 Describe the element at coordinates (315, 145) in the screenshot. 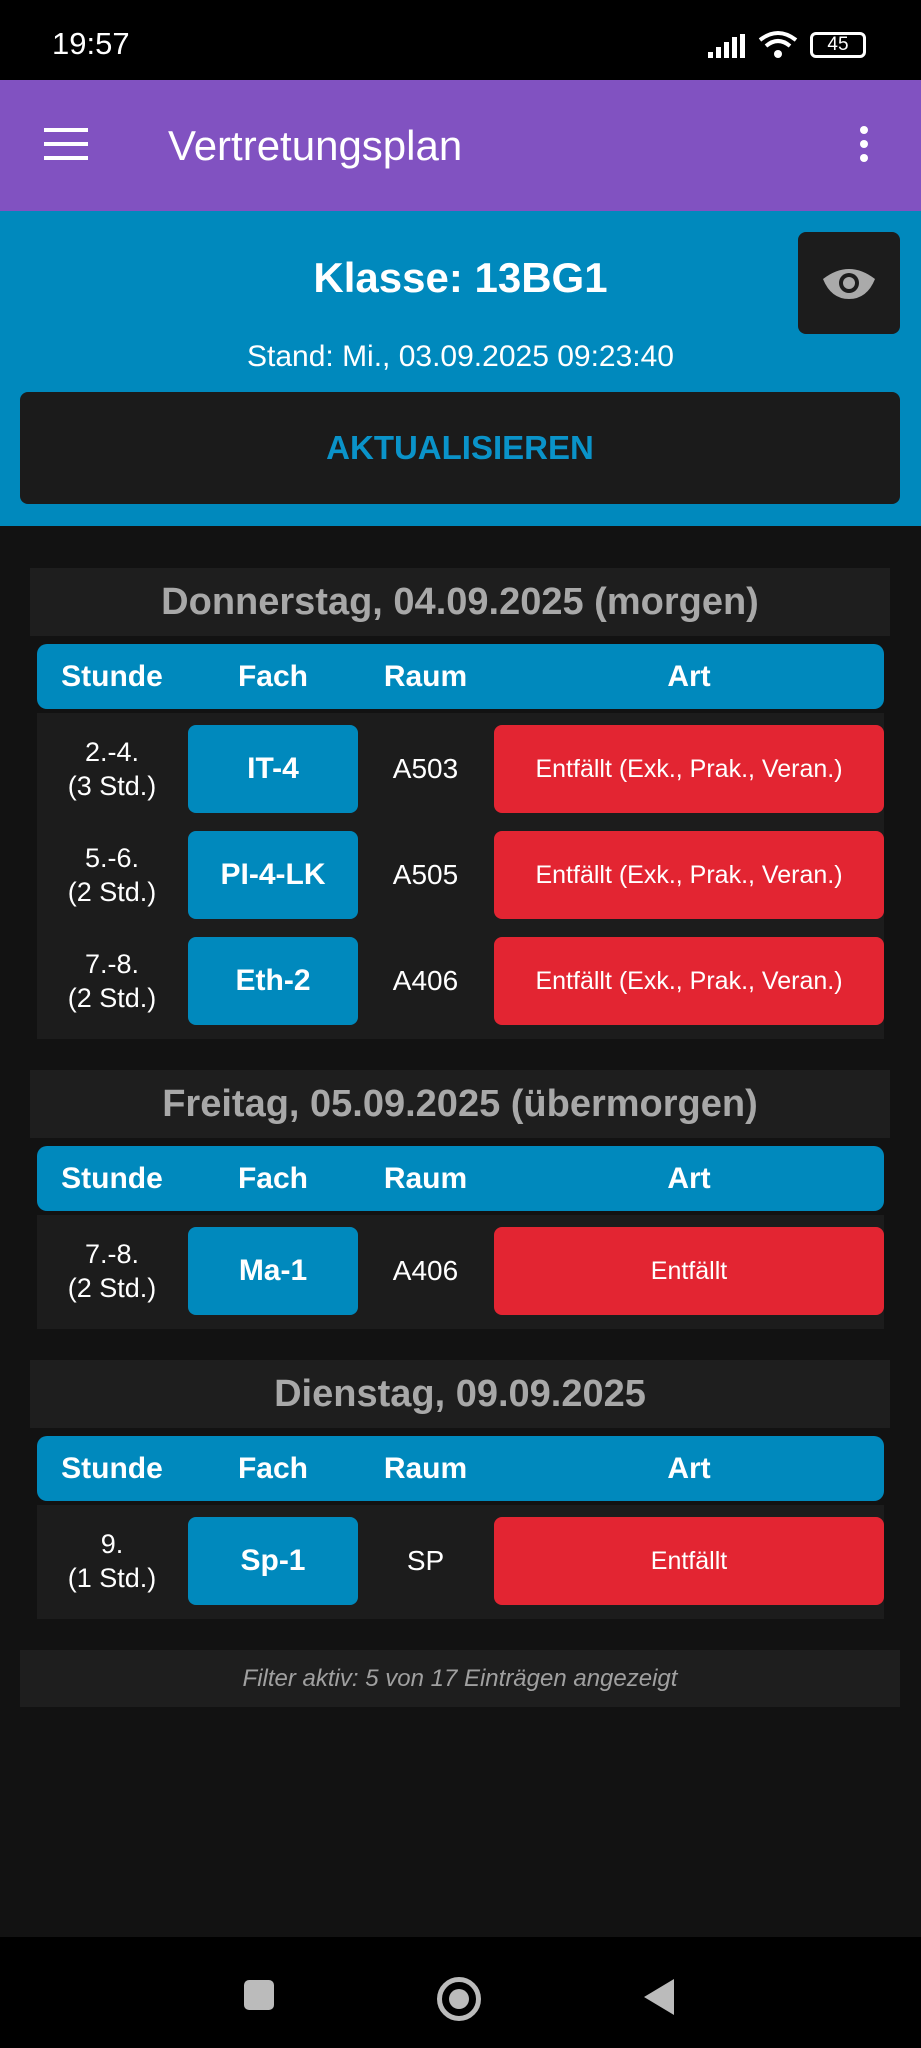

I see `page-title: Vertretungsplan` at that location.